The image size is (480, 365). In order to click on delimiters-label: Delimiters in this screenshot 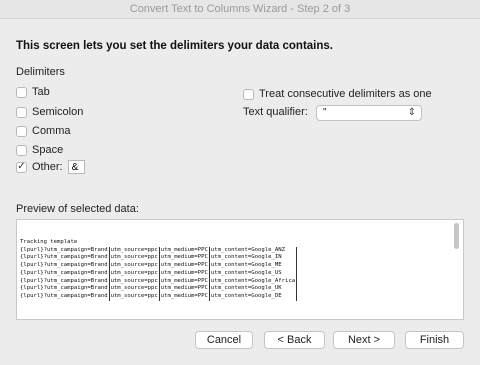, I will do `click(40, 72)`.